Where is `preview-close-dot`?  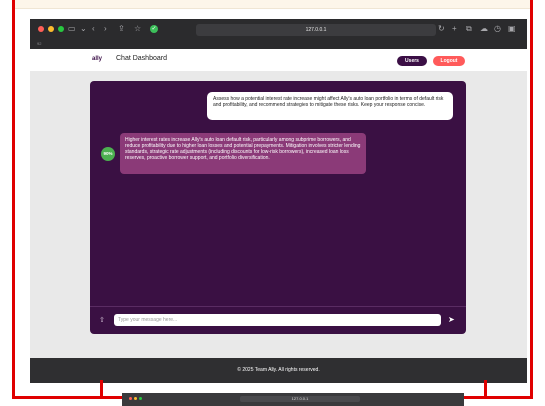 preview-close-dot is located at coordinates (130, 398).